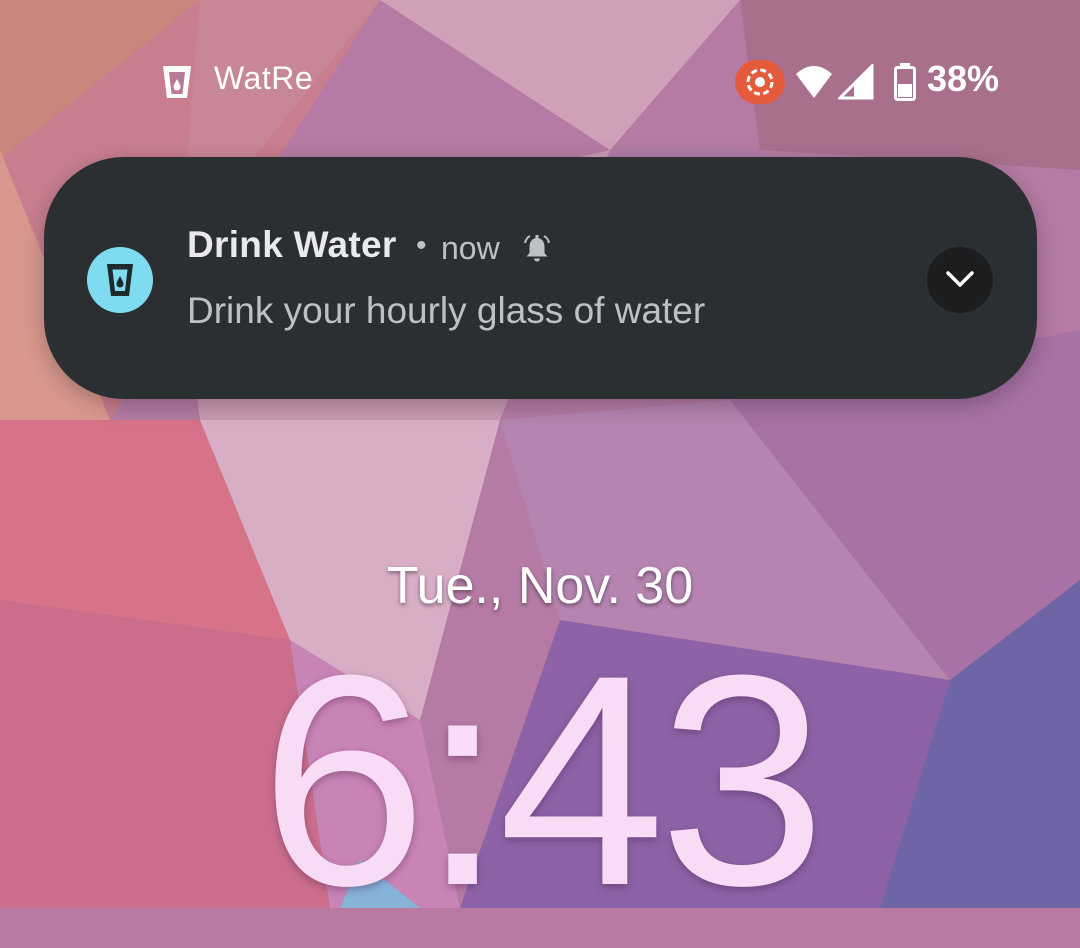  I want to click on notification-text: Drink your hourly glass of water, so click(446, 310).